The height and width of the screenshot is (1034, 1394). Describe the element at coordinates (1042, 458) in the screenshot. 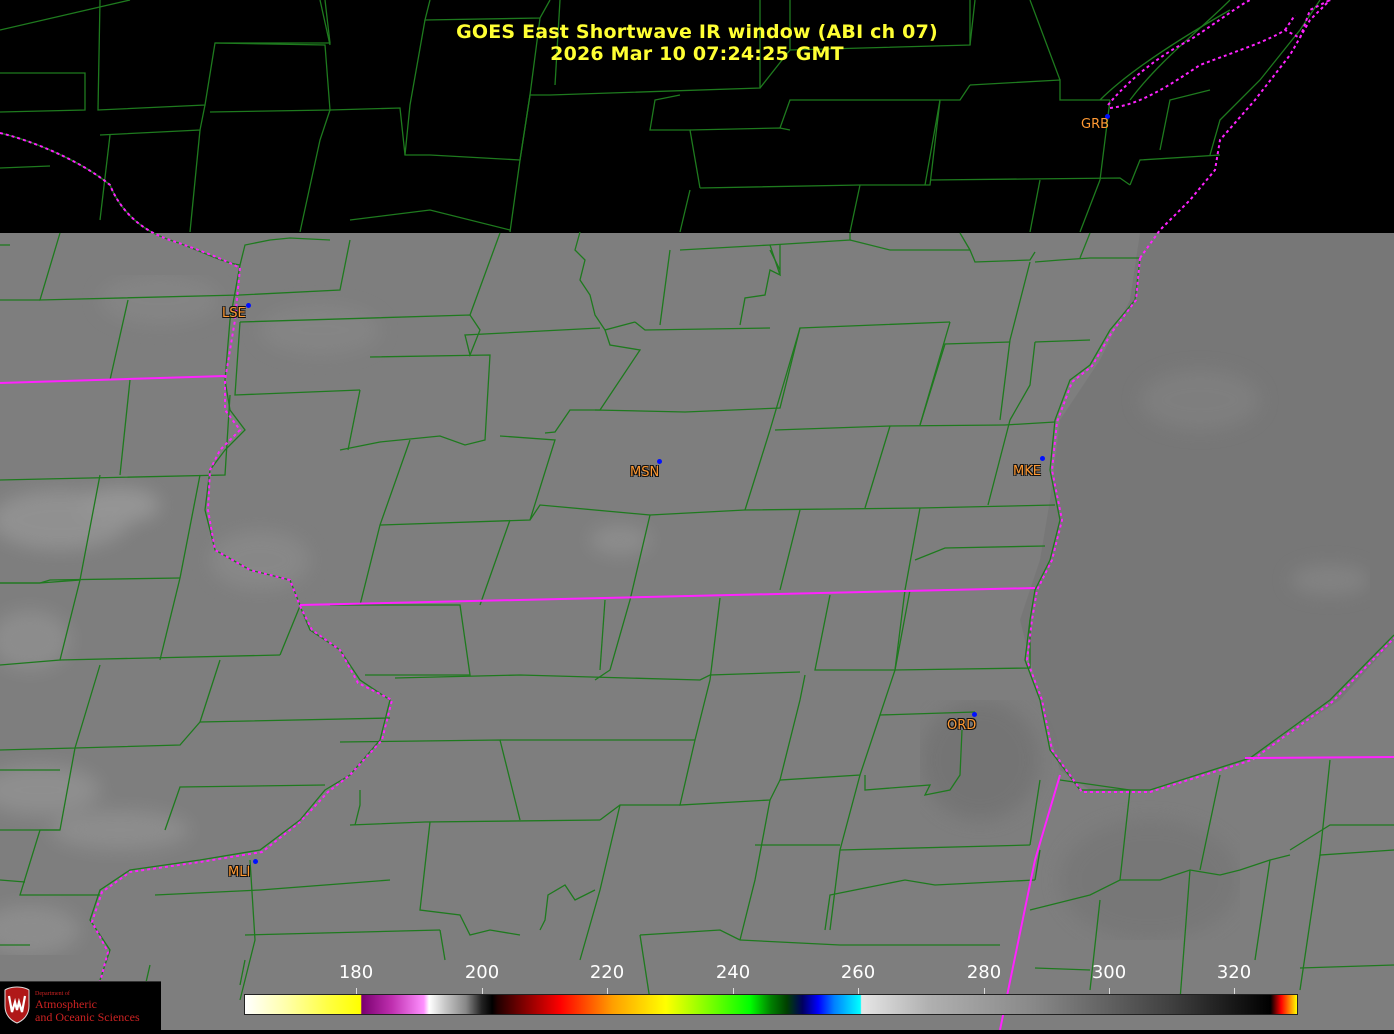

I see `station-dot-mke` at that location.